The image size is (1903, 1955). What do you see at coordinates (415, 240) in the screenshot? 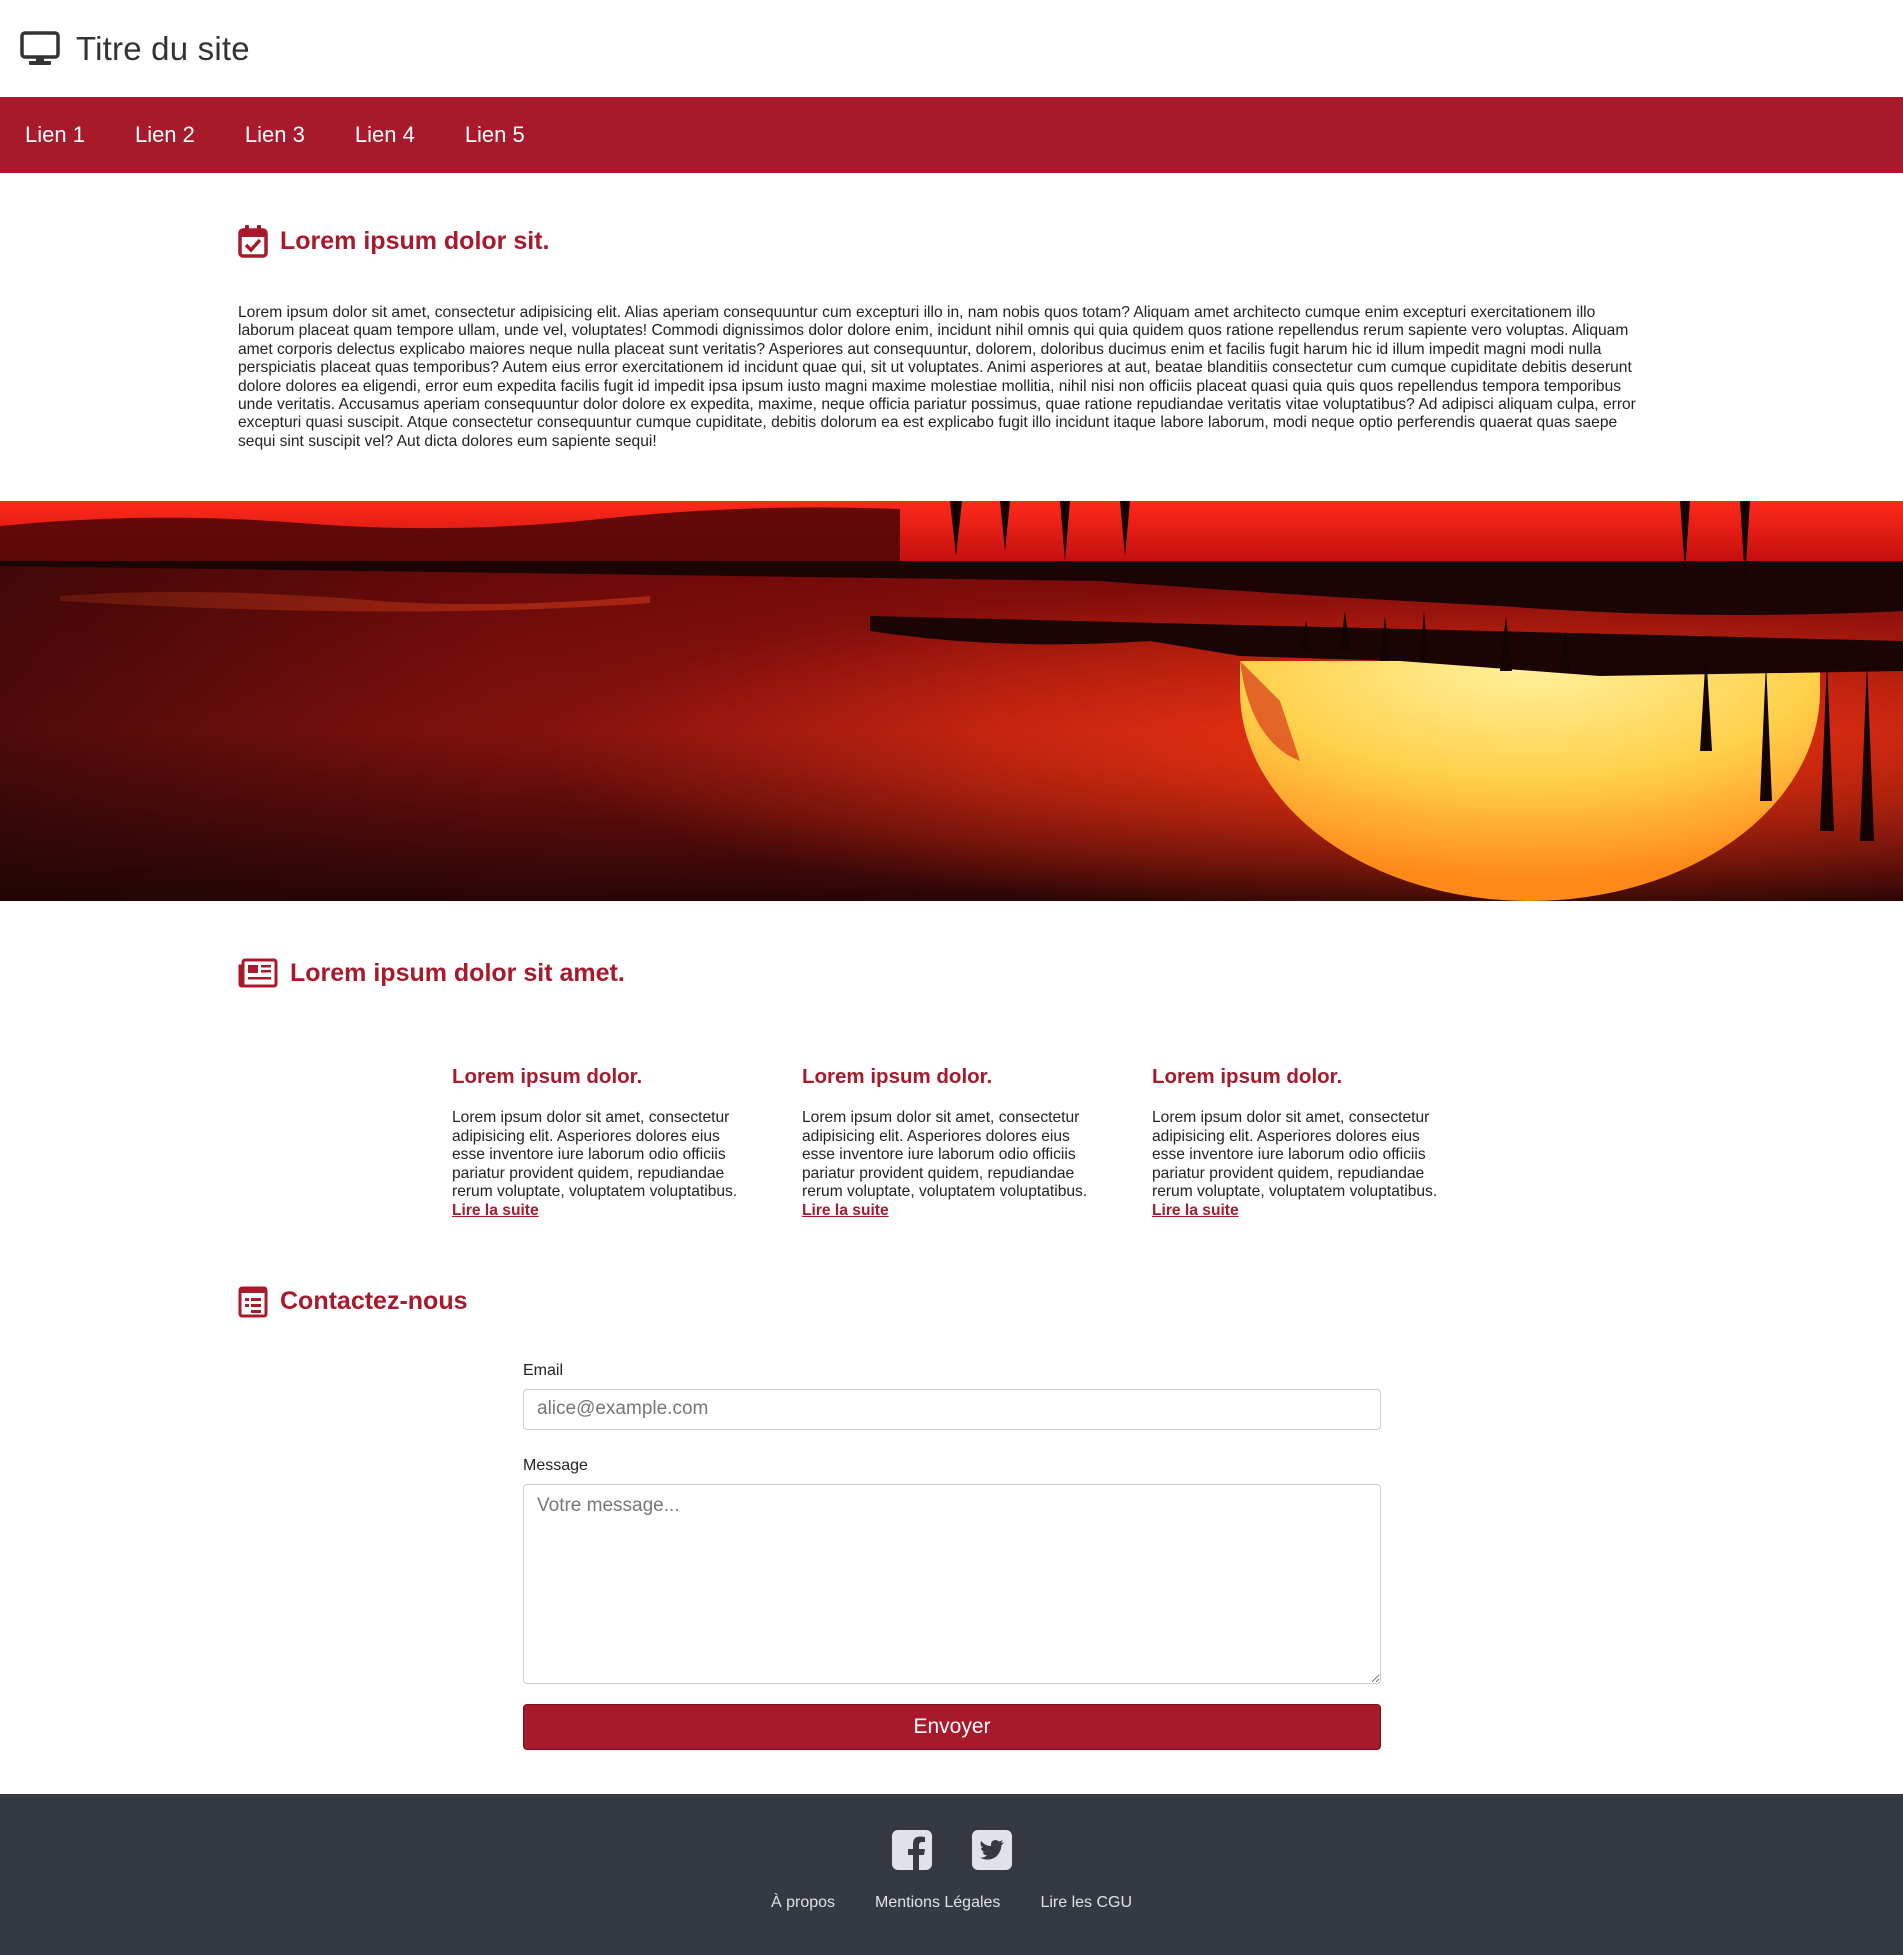
I see `intro-title: Lorem ipsum dolor sit.` at bounding box center [415, 240].